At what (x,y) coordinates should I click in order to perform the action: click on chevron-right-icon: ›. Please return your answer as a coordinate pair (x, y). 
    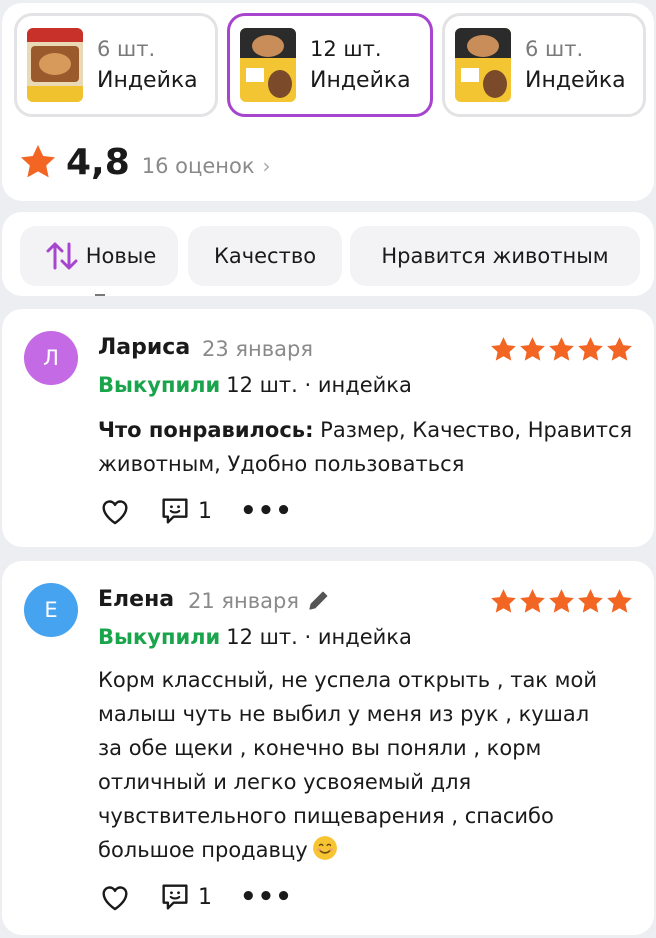
    Looking at the image, I should click on (266, 166).